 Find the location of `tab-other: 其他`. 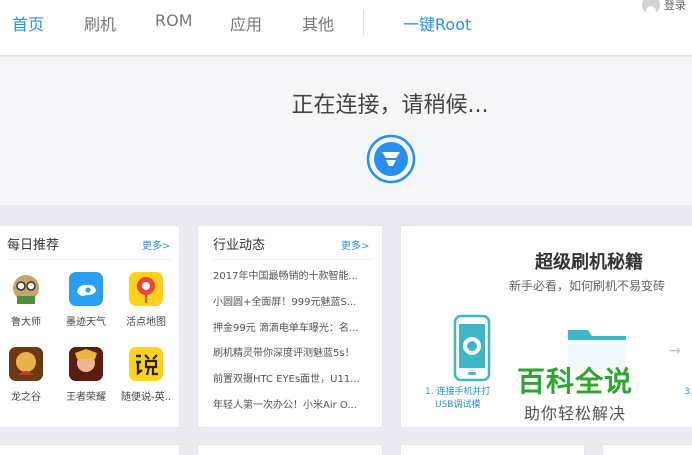

tab-other: 其他 is located at coordinates (318, 23).